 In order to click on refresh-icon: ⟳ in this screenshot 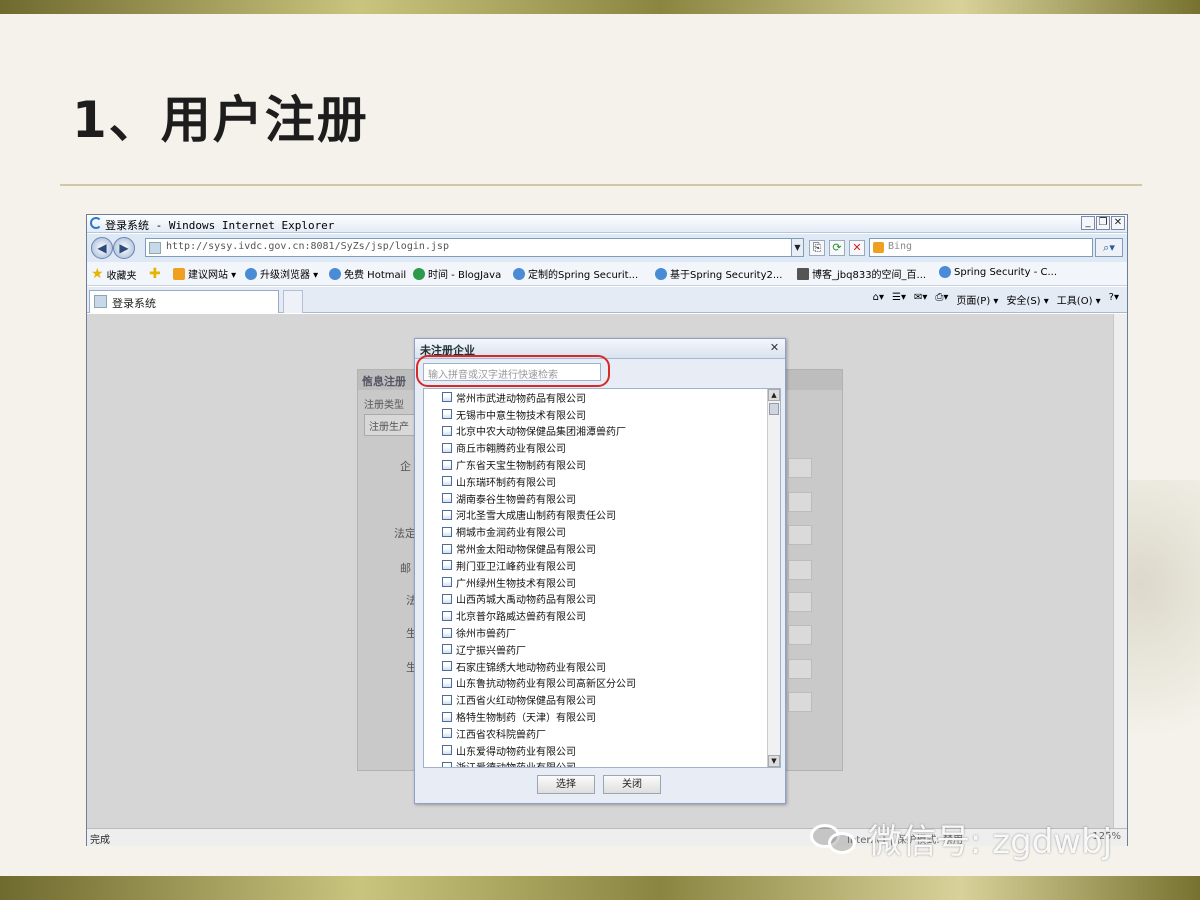, I will do `click(837, 248)`.